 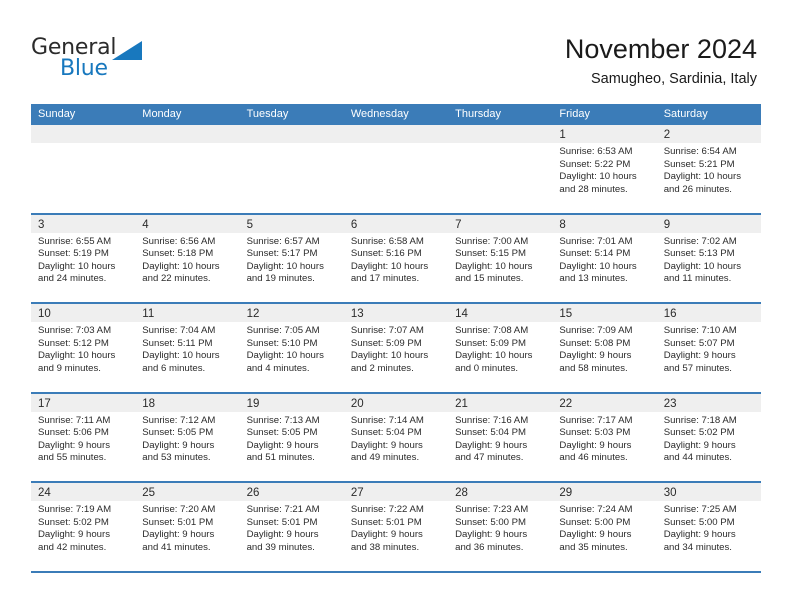 I want to click on sunset-line: Sunset: 5:08 PM, so click(x=595, y=343).